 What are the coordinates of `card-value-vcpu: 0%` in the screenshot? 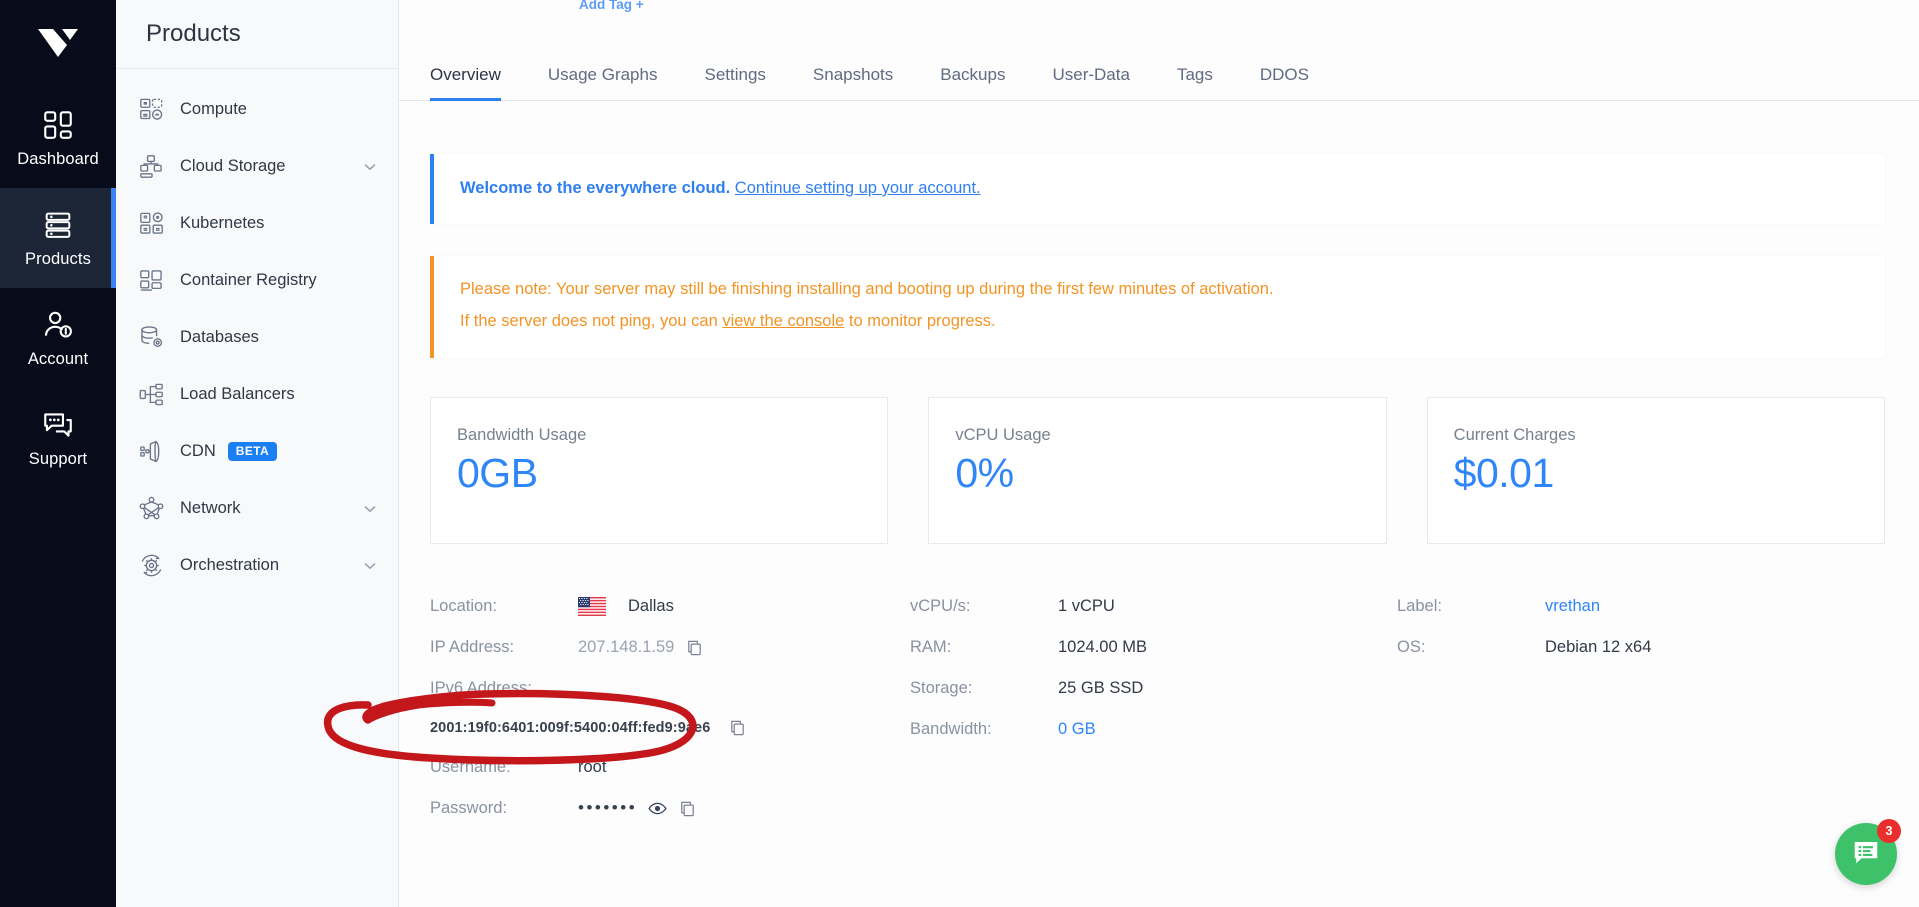 It's located at (984, 472).